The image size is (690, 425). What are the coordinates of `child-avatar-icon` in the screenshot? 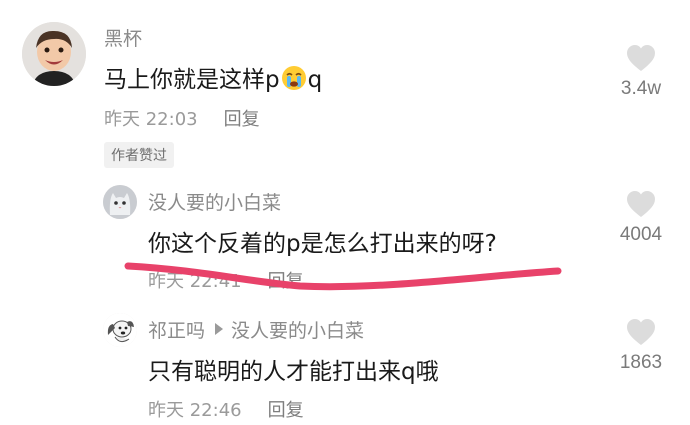 It's located at (54, 54).